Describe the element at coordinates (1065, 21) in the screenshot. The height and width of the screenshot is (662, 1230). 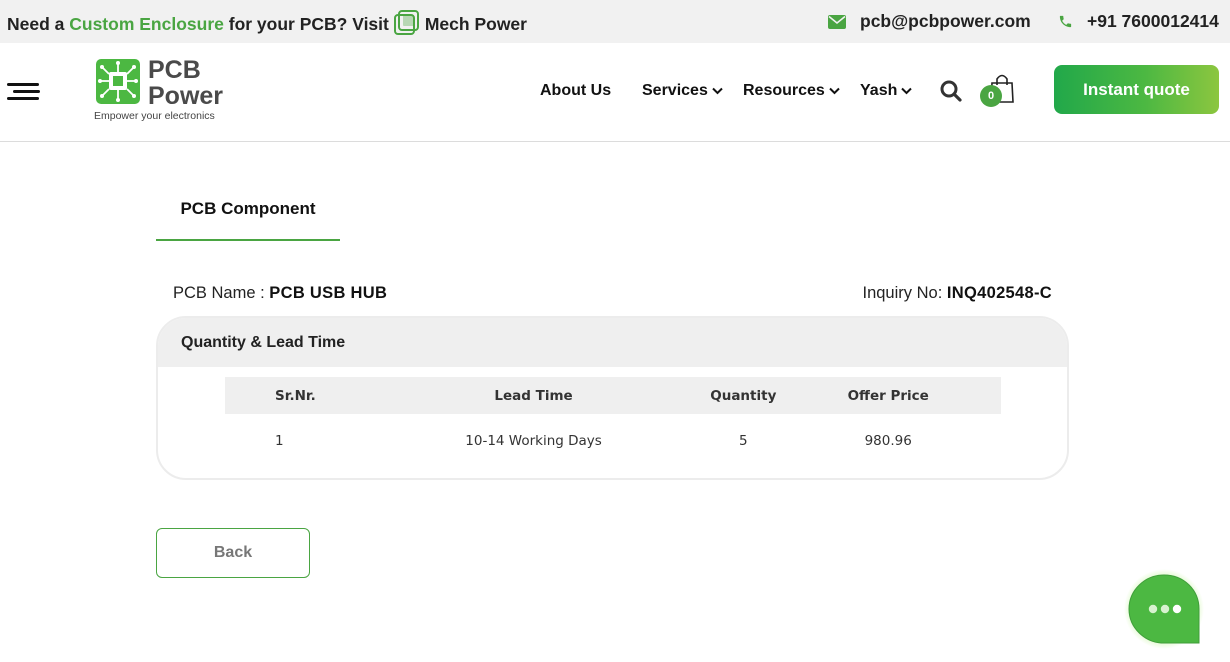
I see `phone-icon` at that location.